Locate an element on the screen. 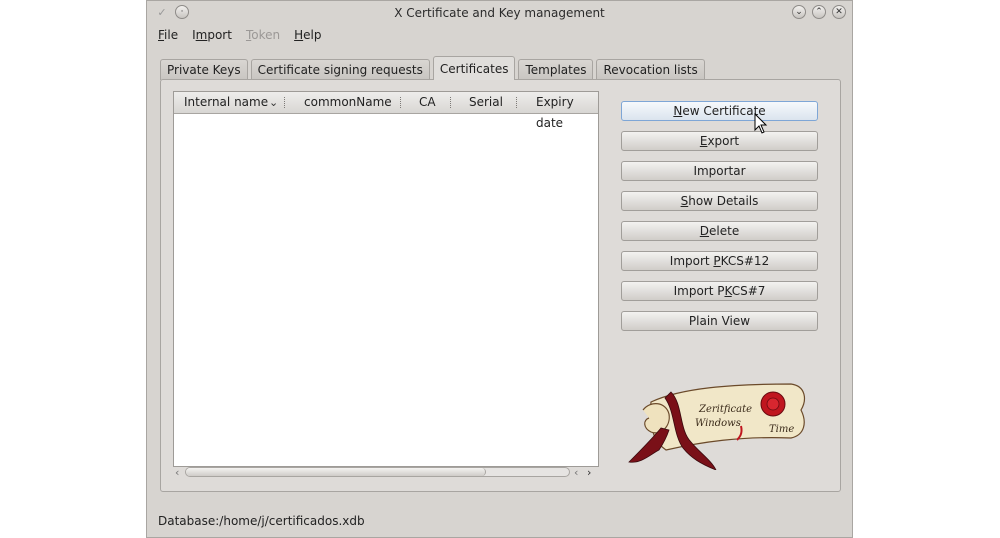 The image size is (1000, 538). import-button: Importar is located at coordinates (719, 171).